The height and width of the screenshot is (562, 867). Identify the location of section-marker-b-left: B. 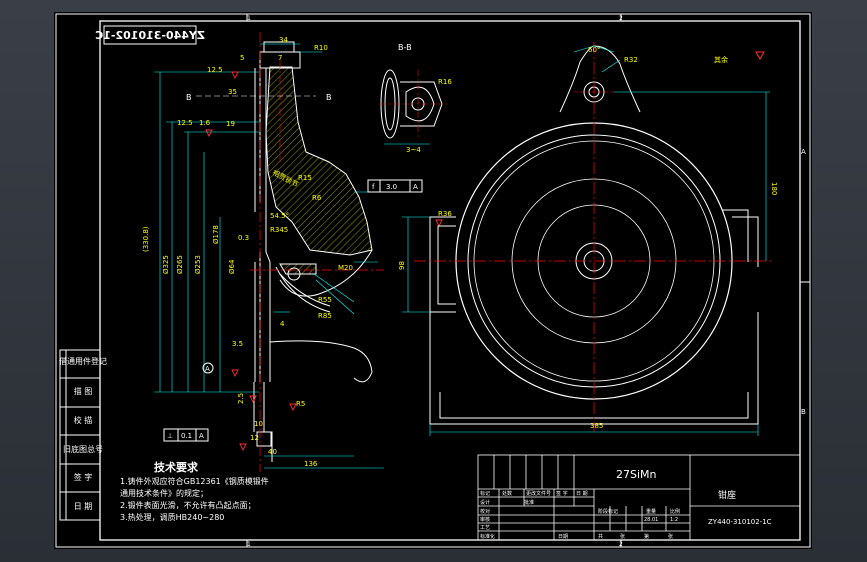
(189, 97).